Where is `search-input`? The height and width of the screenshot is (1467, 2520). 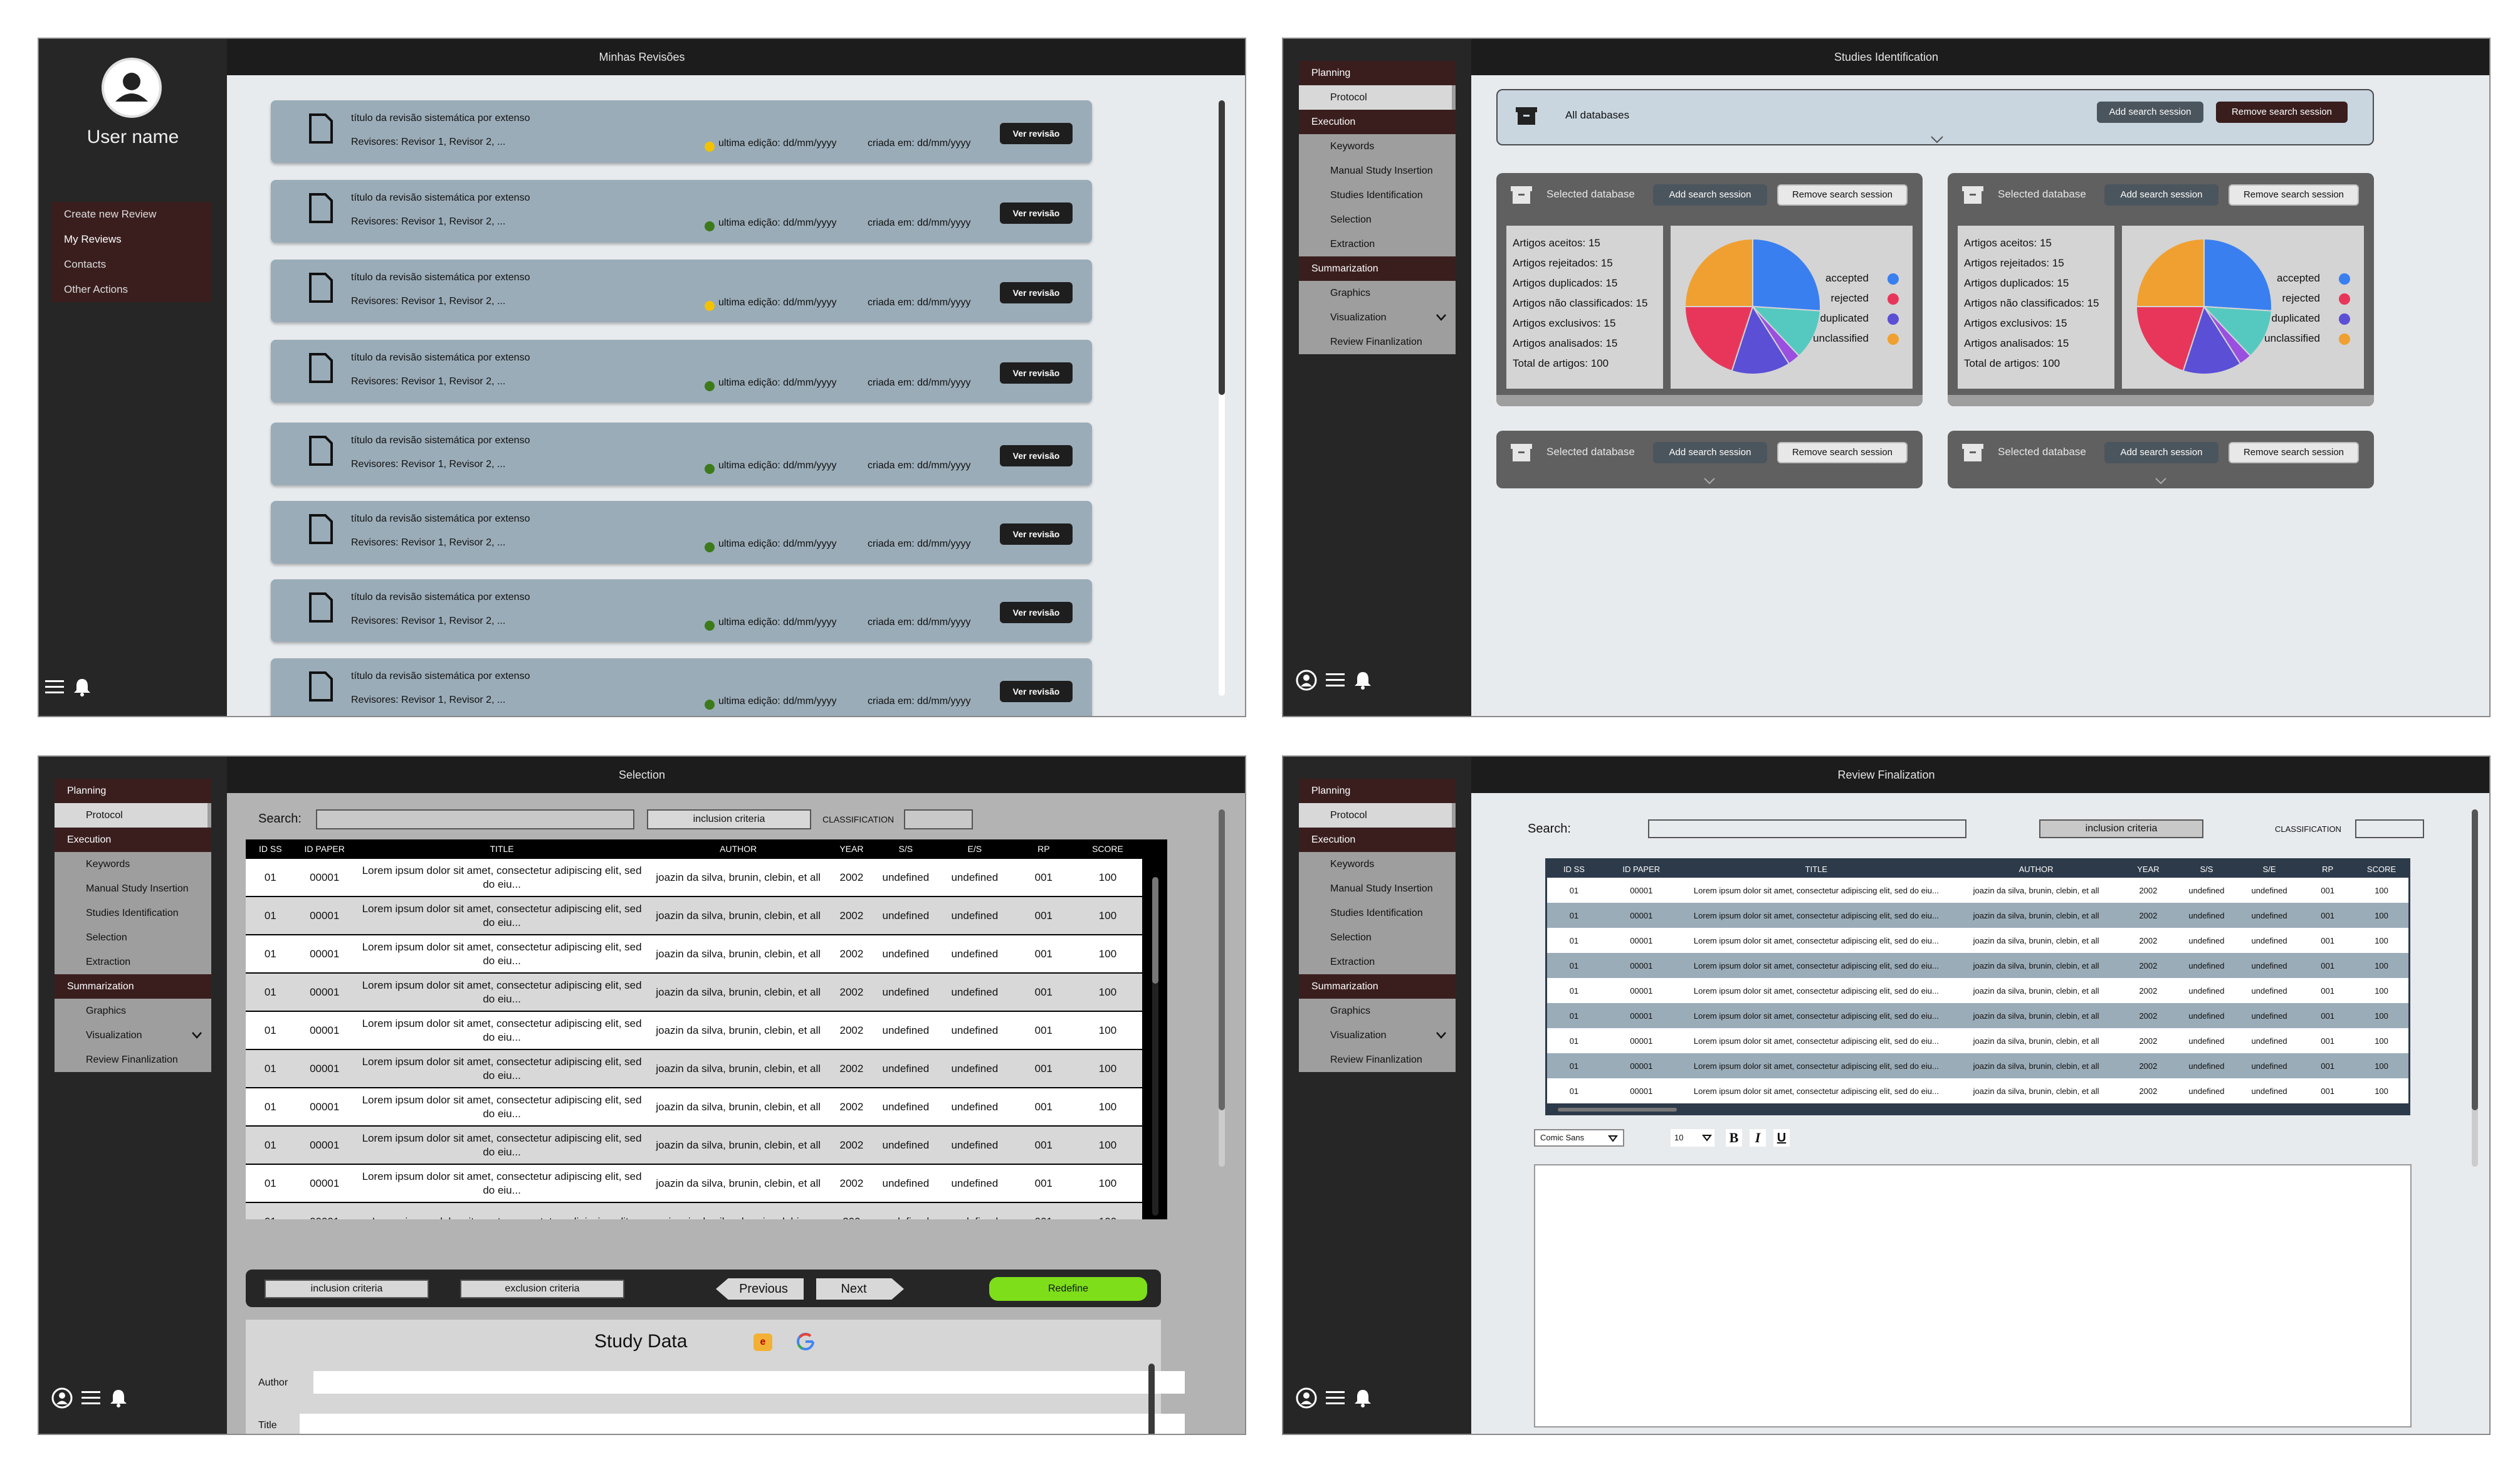 search-input is located at coordinates (475, 819).